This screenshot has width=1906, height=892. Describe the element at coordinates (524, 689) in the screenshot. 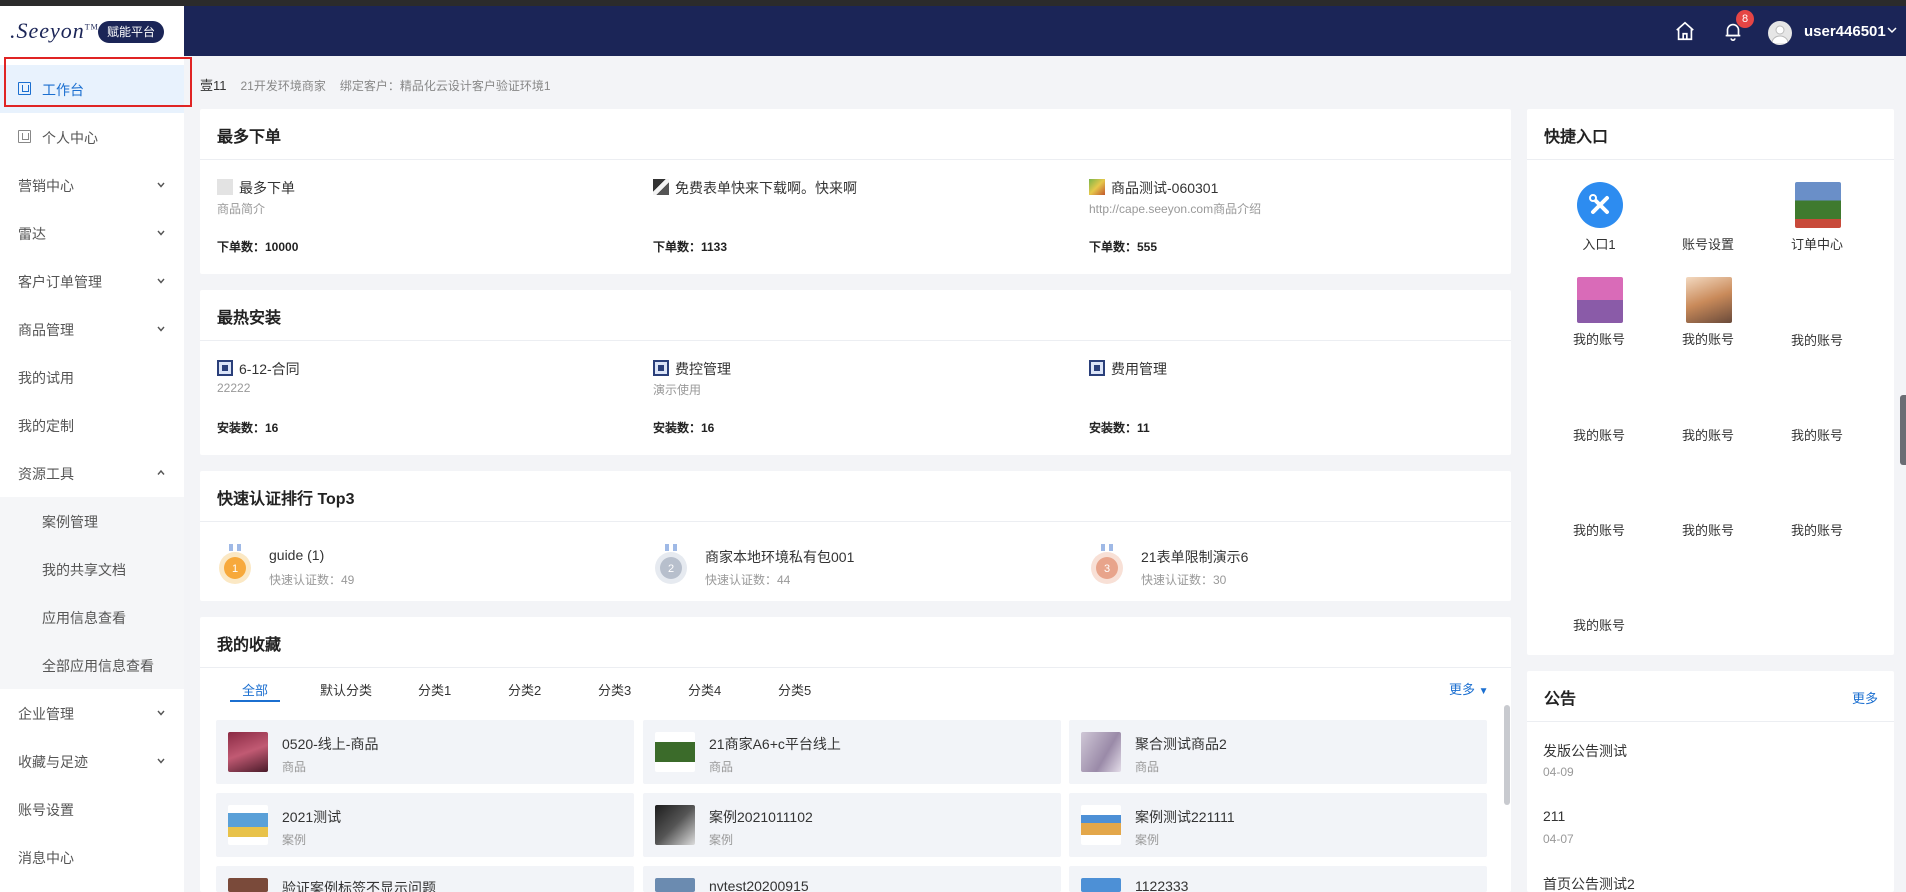

I see `tab-category-2: 分类2` at that location.